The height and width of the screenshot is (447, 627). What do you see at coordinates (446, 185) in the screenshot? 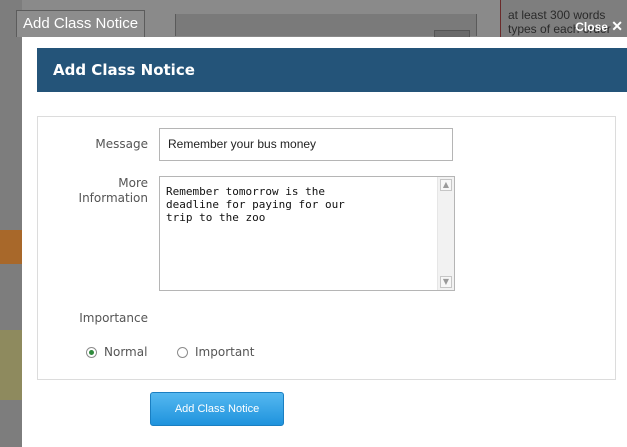
I see `scroll-up-icon: ▲` at bounding box center [446, 185].